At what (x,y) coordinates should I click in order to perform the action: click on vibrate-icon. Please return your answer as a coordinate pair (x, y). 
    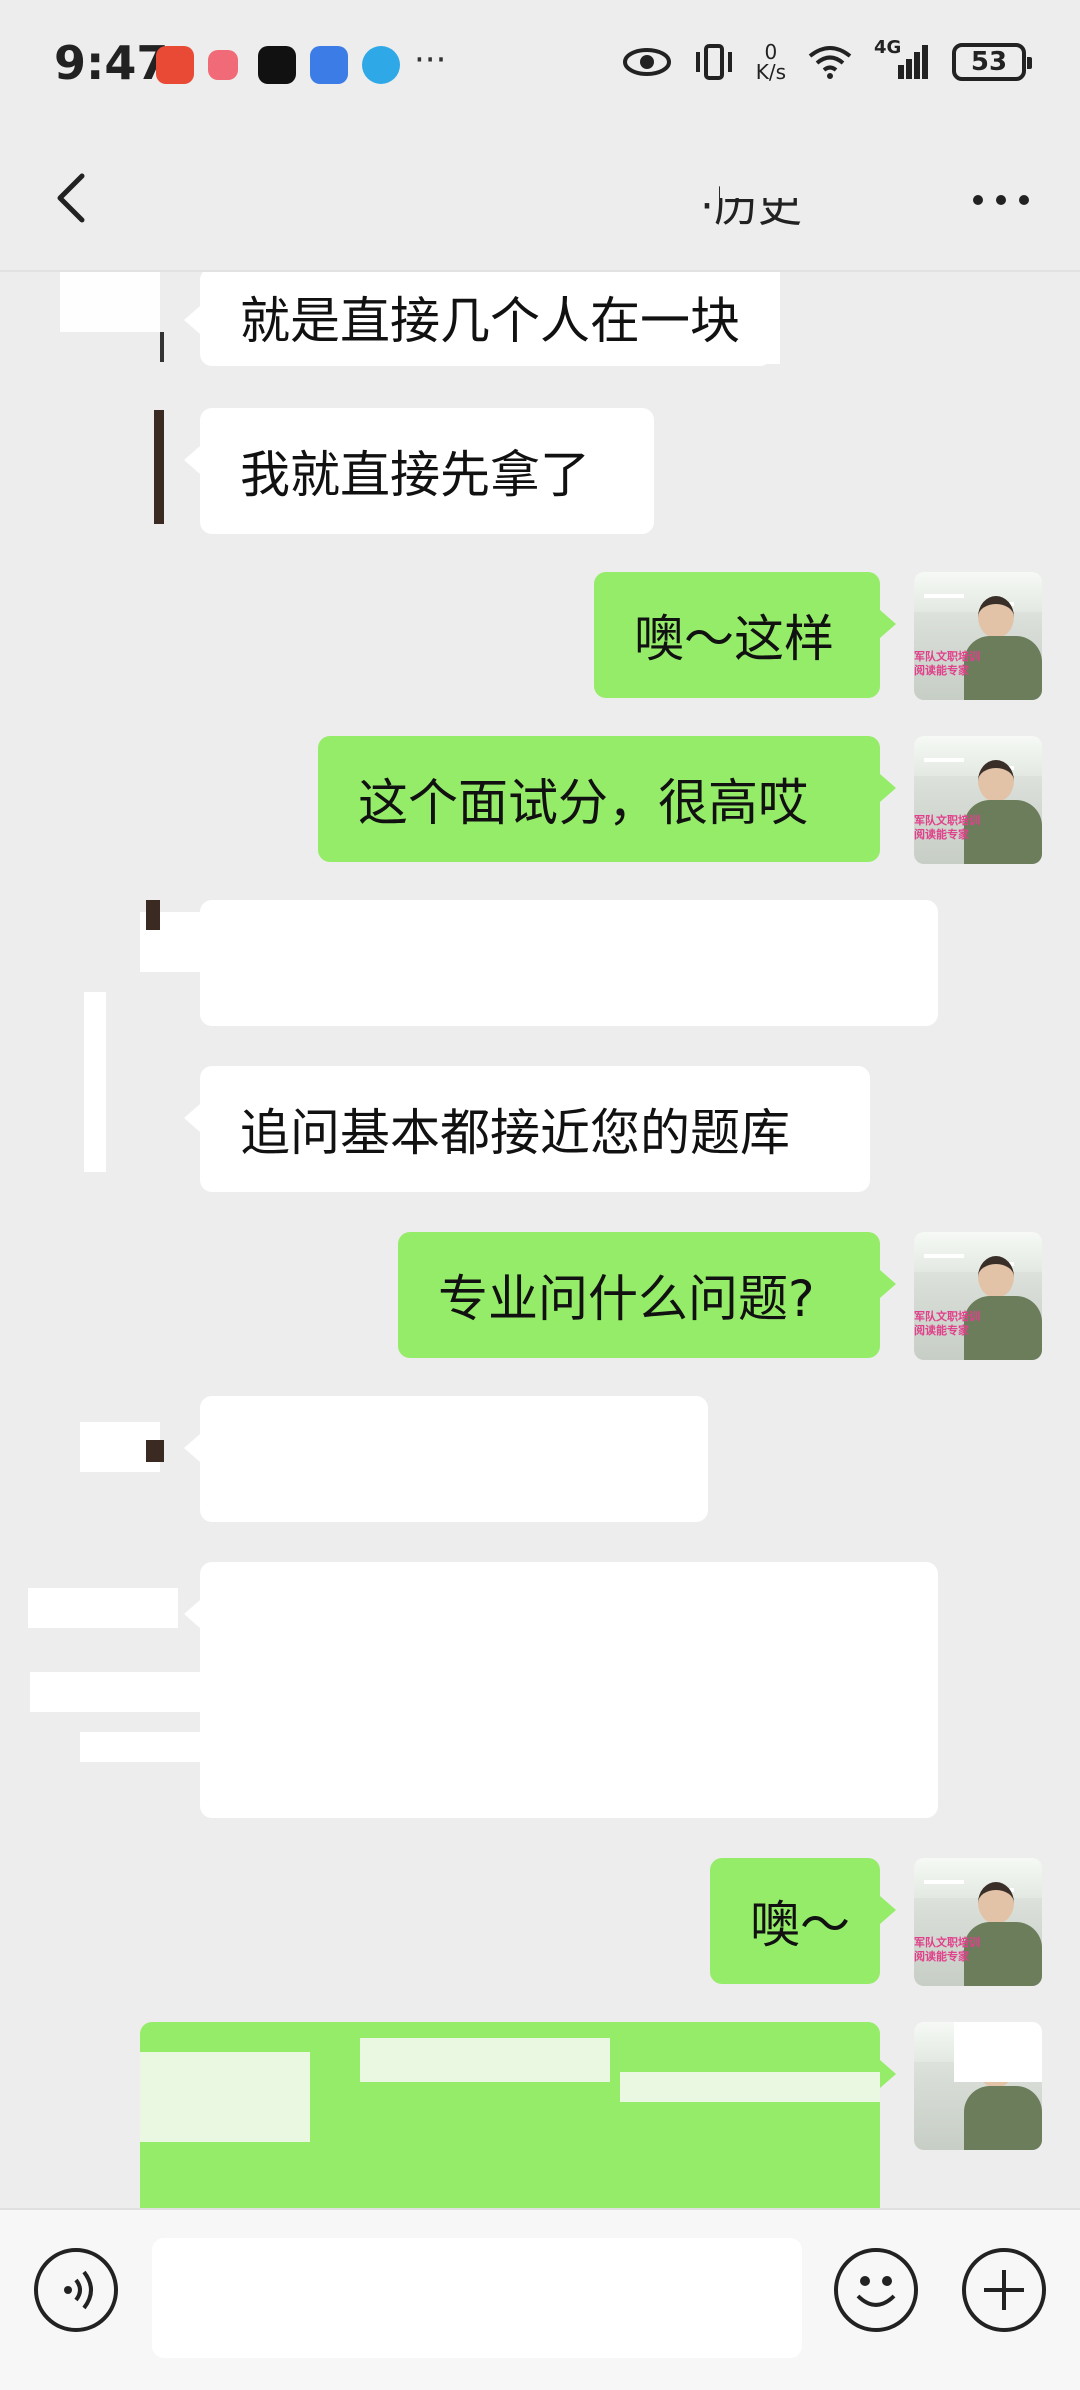
    Looking at the image, I should click on (713, 62).